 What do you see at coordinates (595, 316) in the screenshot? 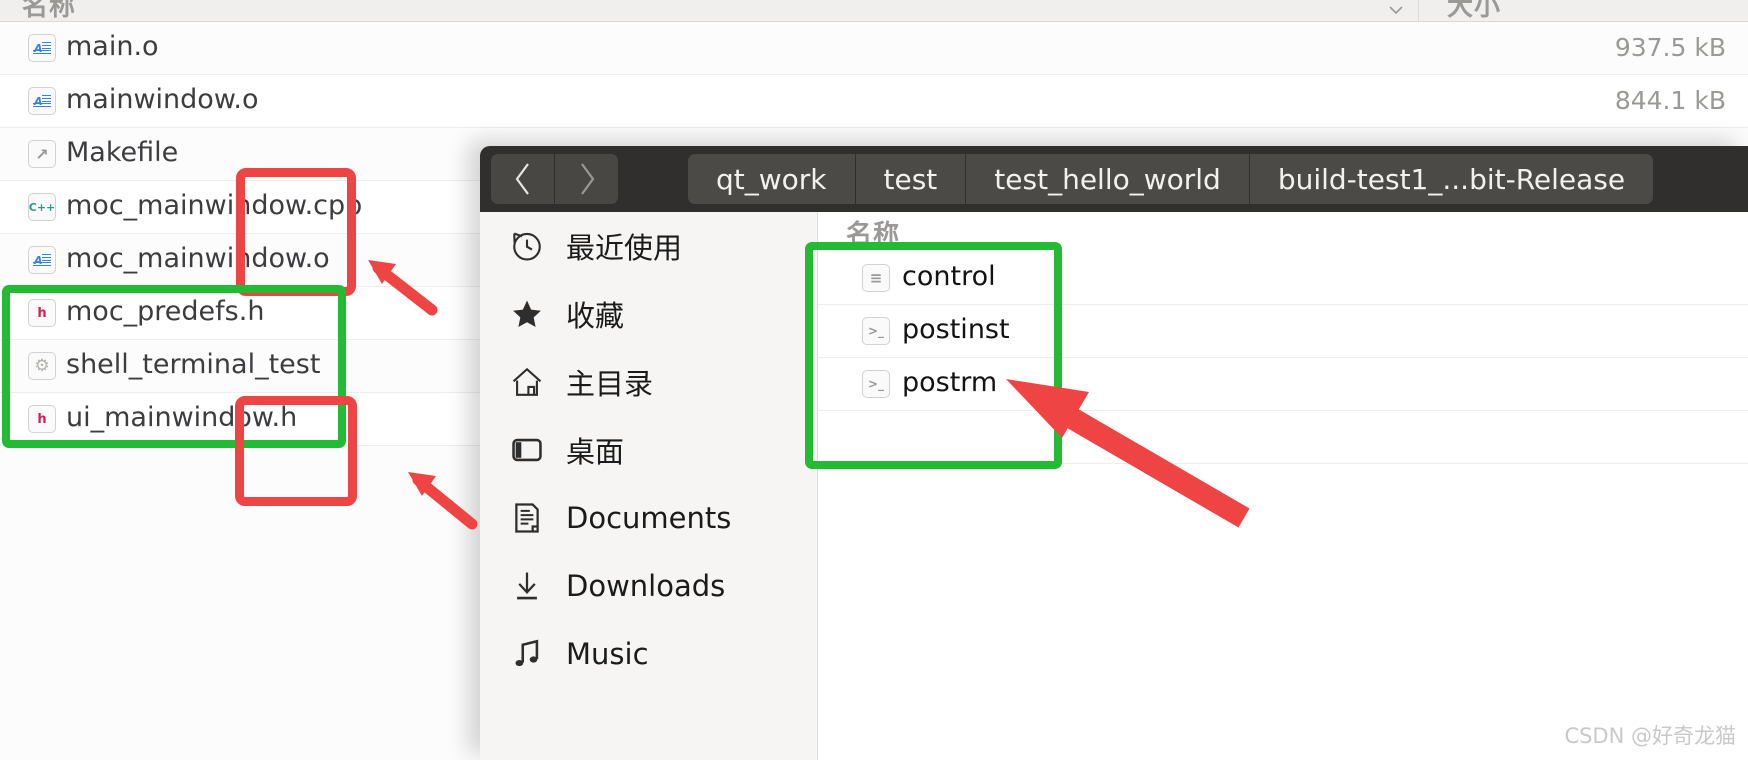
I see `sidebar-item-label: 收藏` at bounding box center [595, 316].